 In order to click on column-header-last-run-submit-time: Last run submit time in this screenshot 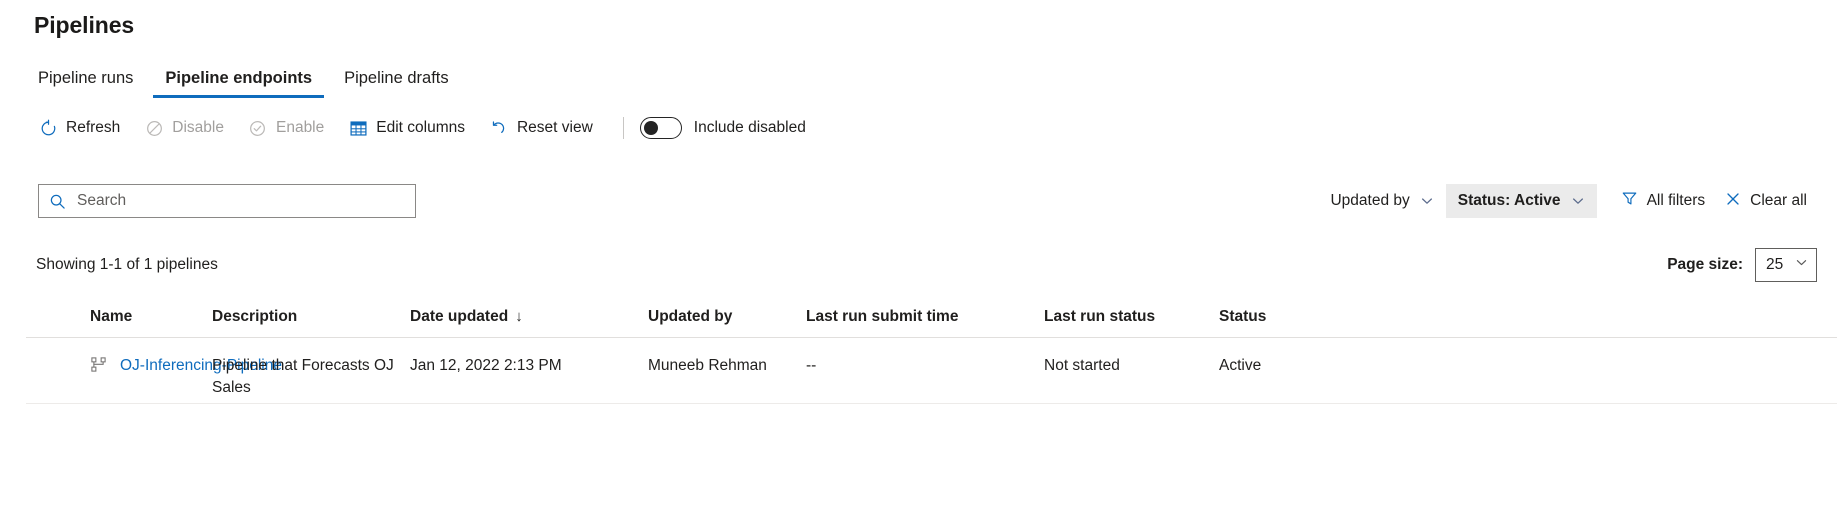, I will do `click(925, 317)`.